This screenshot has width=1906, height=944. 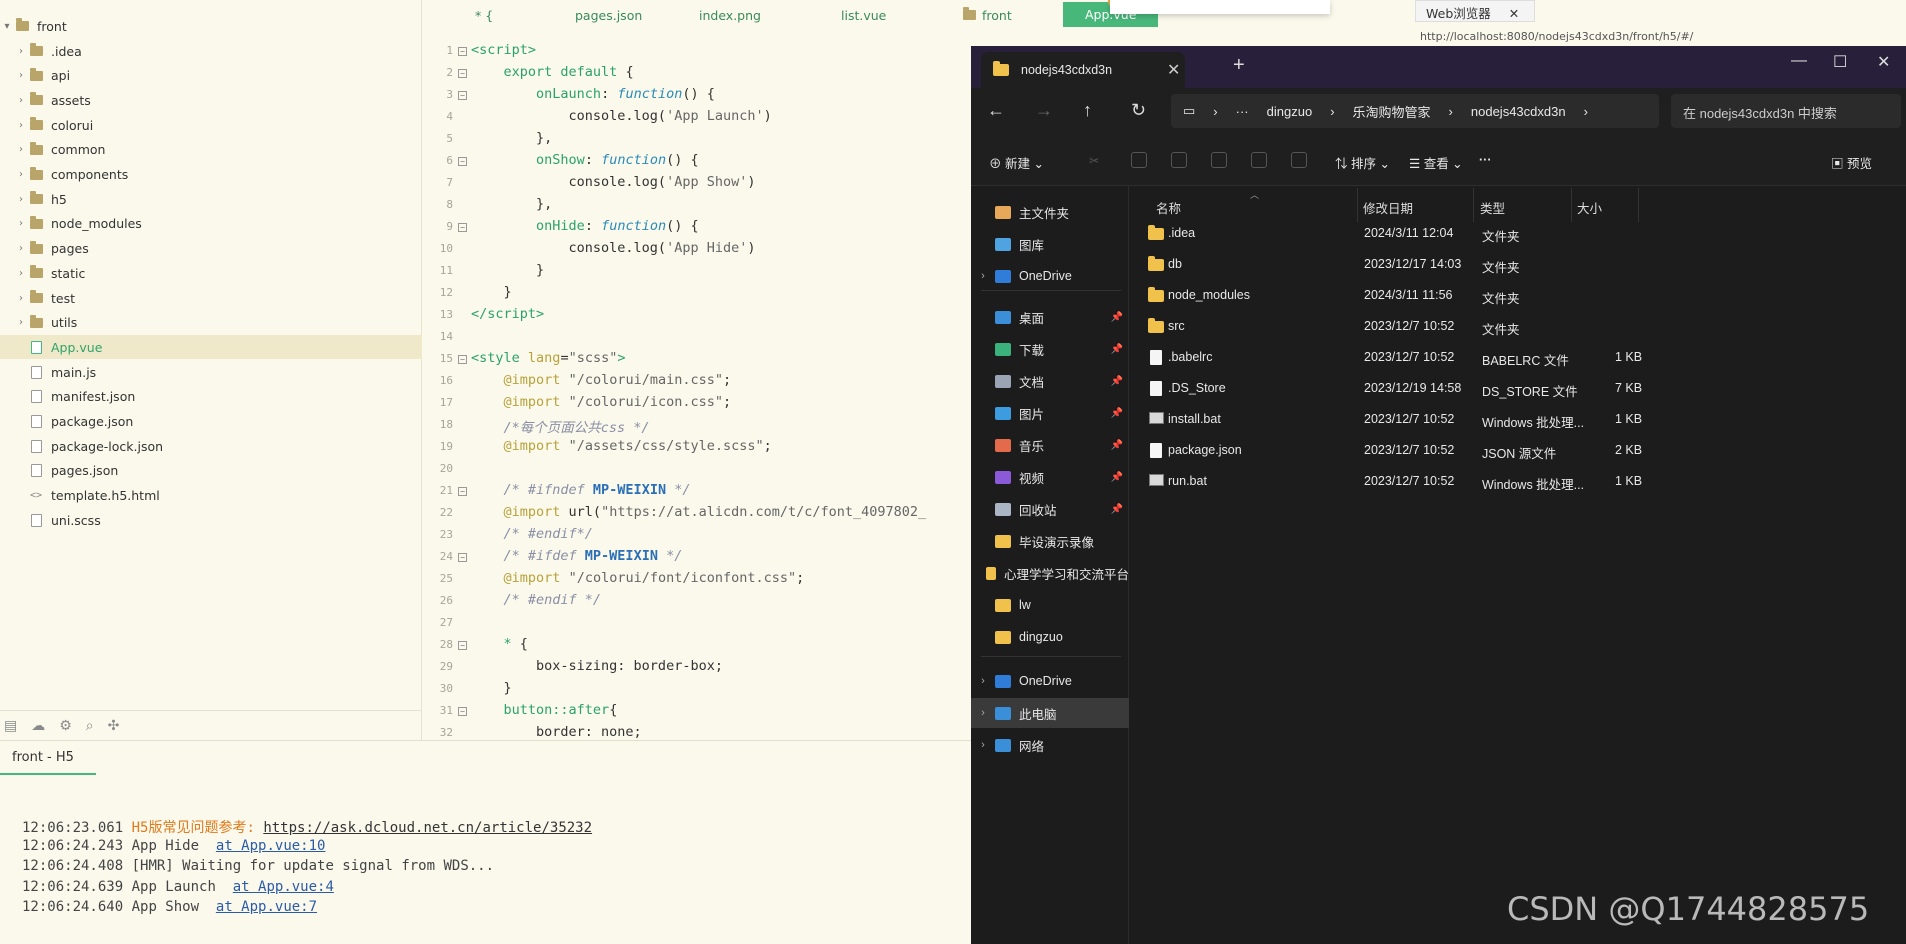 What do you see at coordinates (7, 26) in the screenshot?
I see `chevron-down-icon: ▾` at bounding box center [7, 26].